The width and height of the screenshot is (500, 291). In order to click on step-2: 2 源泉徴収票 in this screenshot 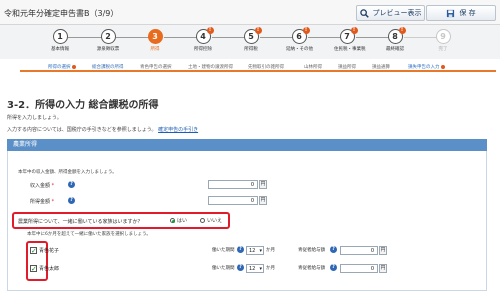, I will do `click(108, 40)`.